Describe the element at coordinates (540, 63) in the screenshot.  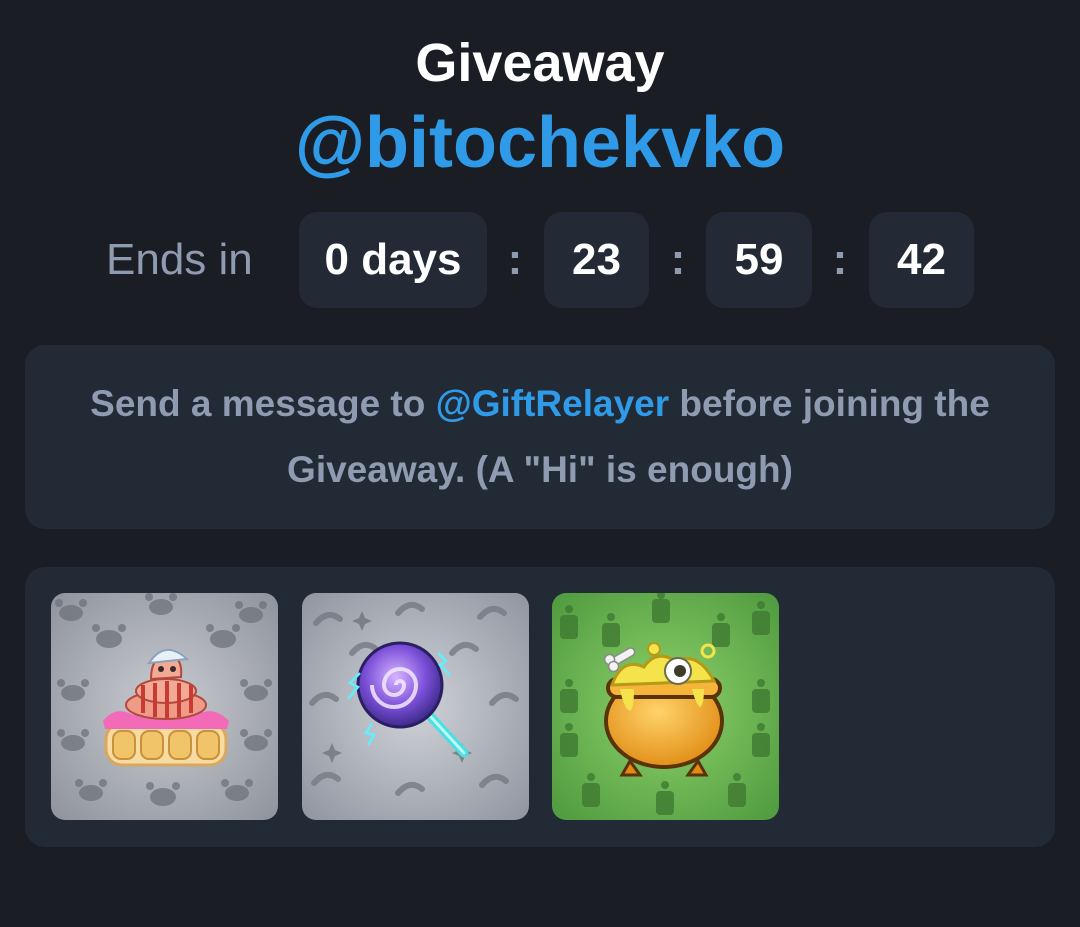
I see `giveaway-title: Giveaway` at that location.